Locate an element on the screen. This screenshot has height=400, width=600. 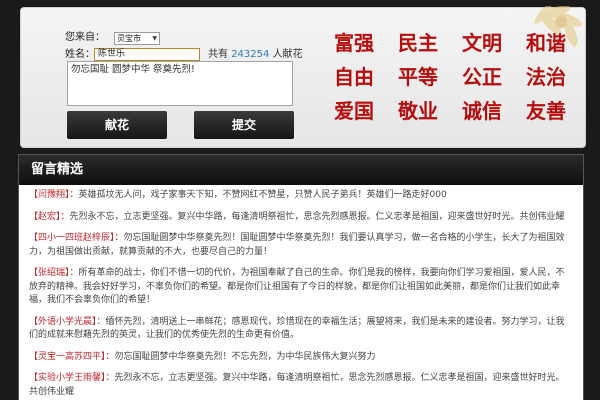
core-value-item: 自由 is located at coordinates (354, 77).